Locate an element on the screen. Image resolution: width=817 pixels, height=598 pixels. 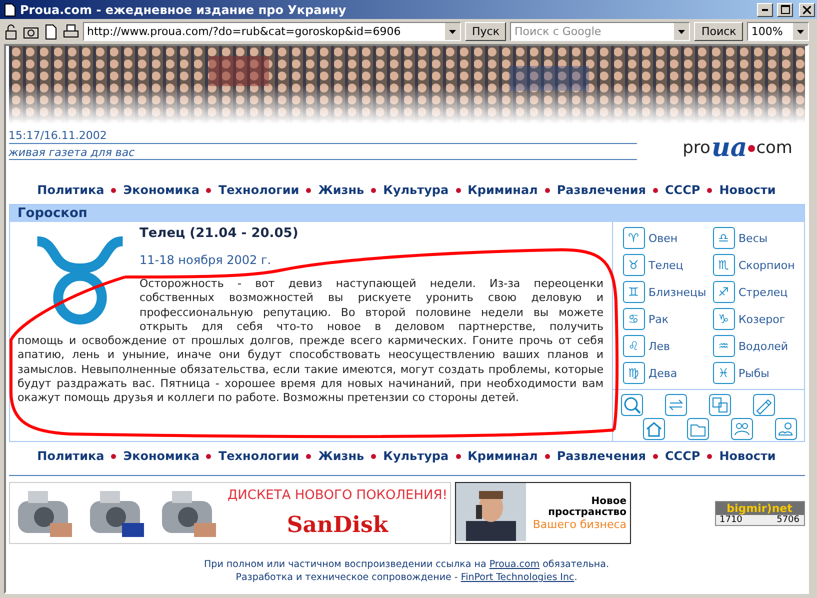
close-icon is located at coordinates (807, 10).